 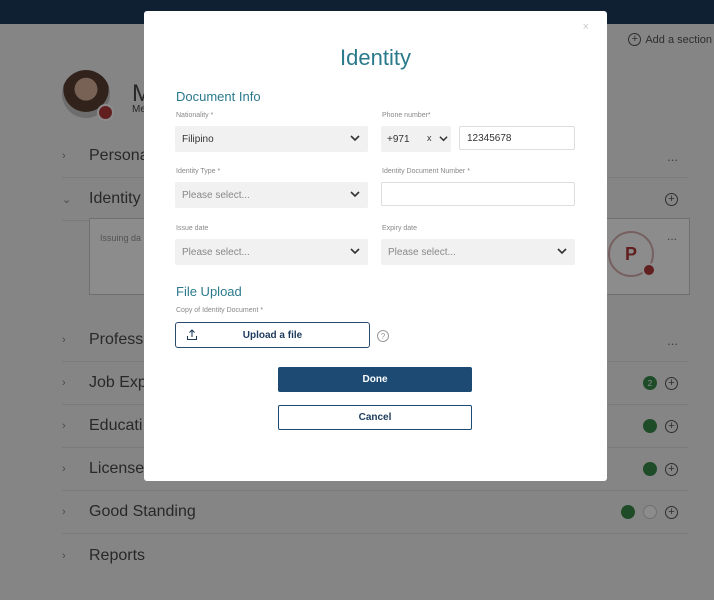 I want to click on upload-icon, so click(x=192, y=335).